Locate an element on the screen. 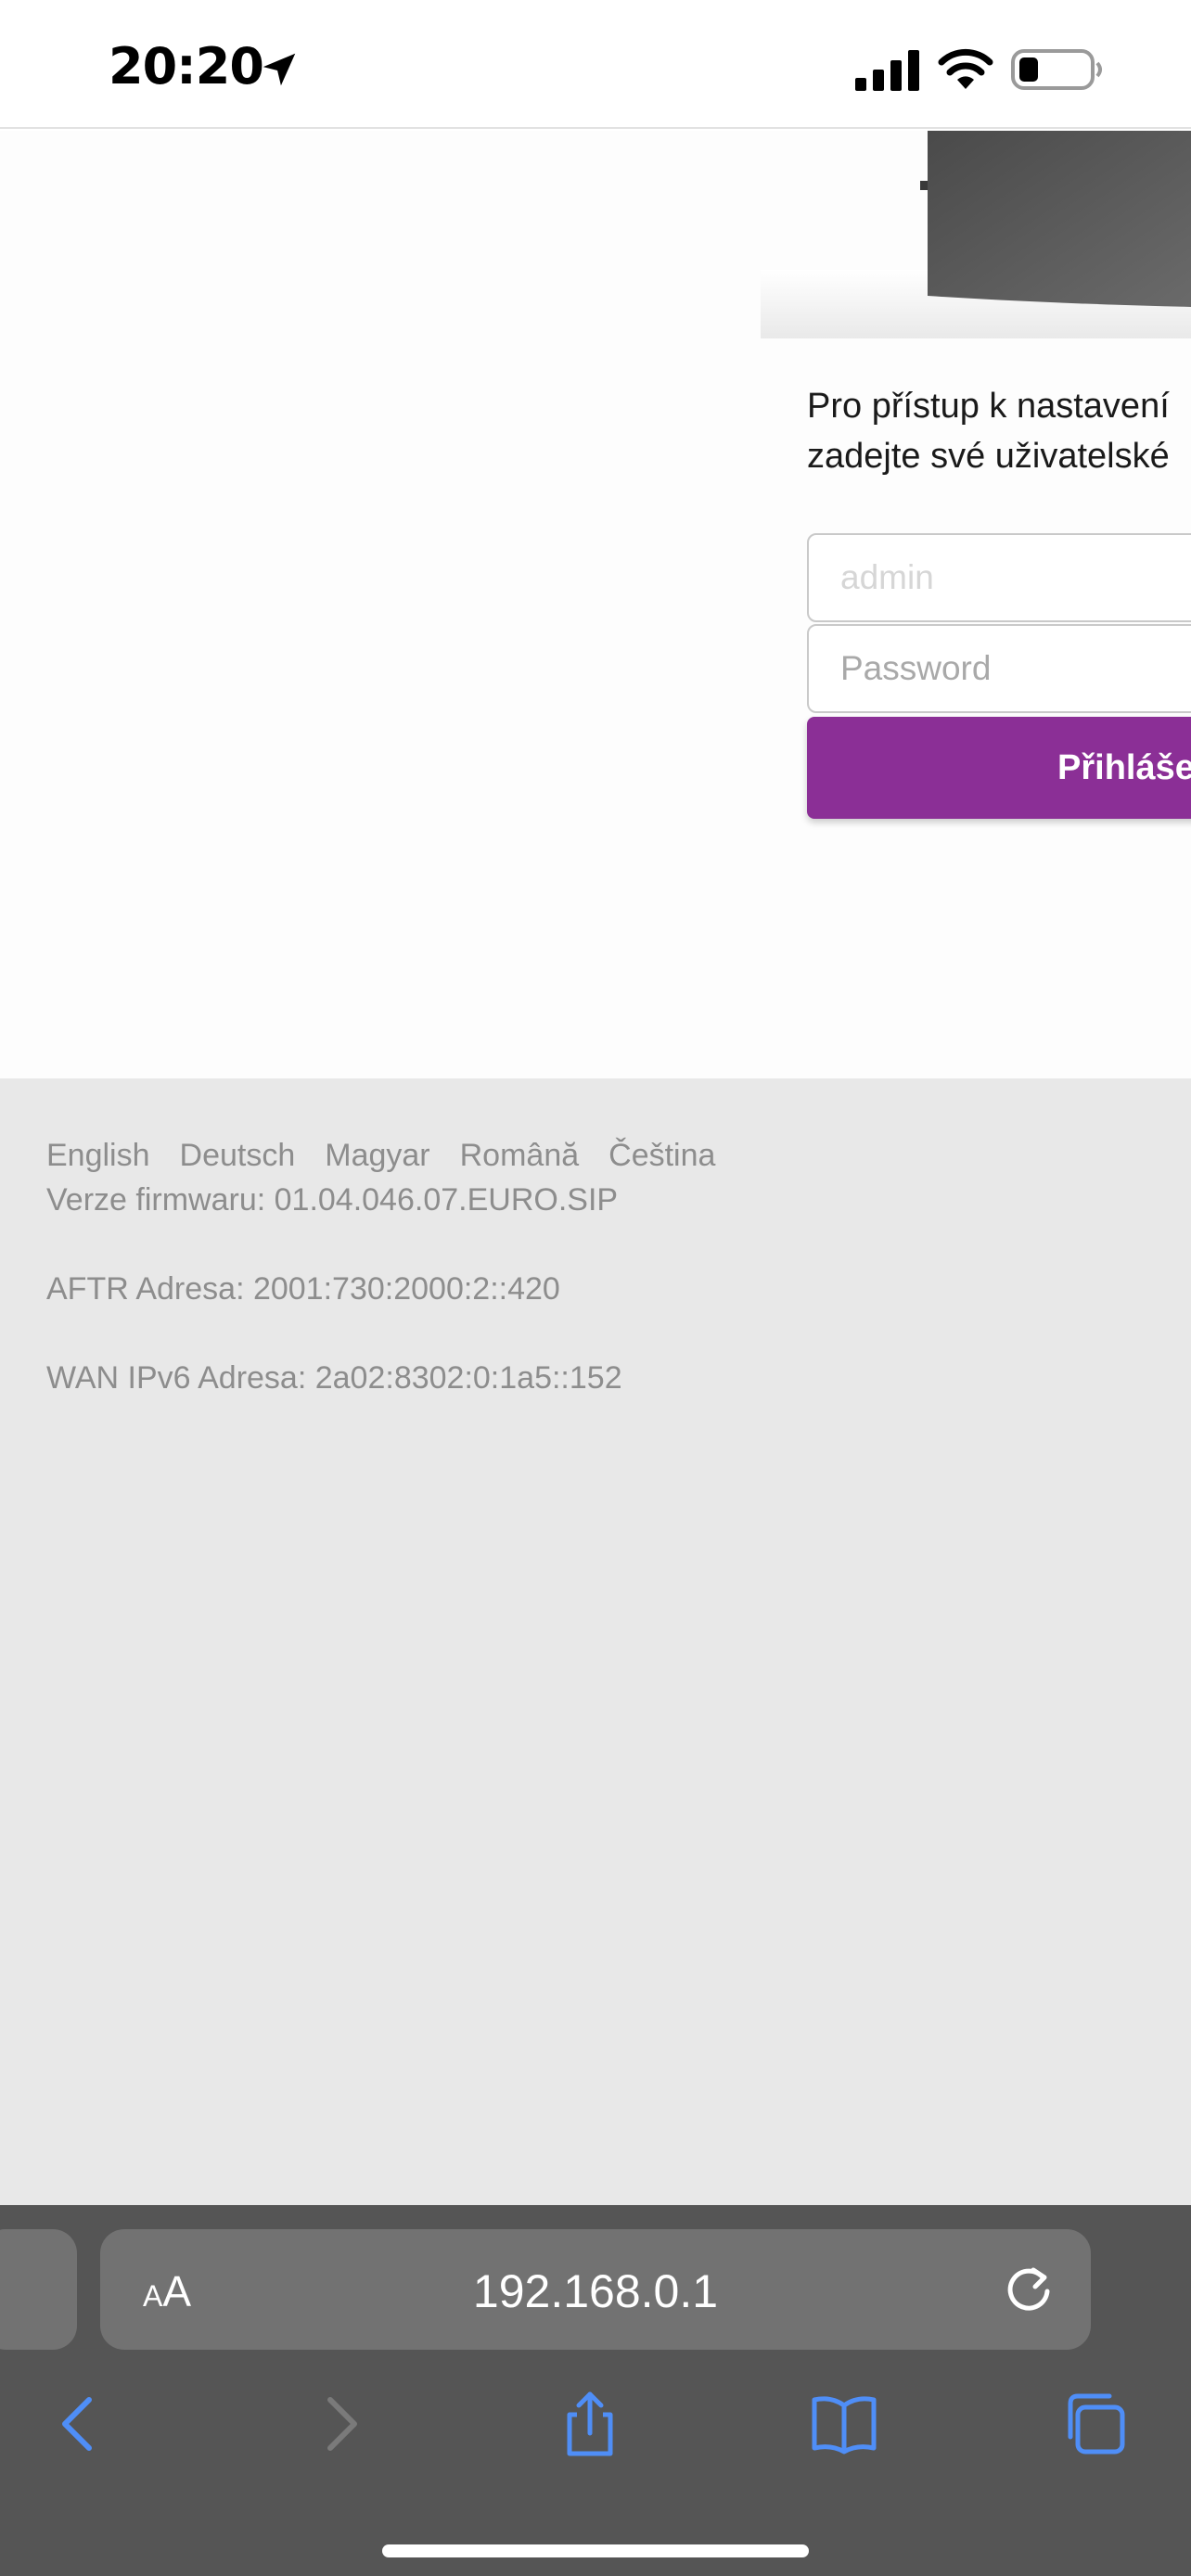 The height and width of the screenshot is (2576, 1191). wifi-icon is located at coordinates (966, 68).